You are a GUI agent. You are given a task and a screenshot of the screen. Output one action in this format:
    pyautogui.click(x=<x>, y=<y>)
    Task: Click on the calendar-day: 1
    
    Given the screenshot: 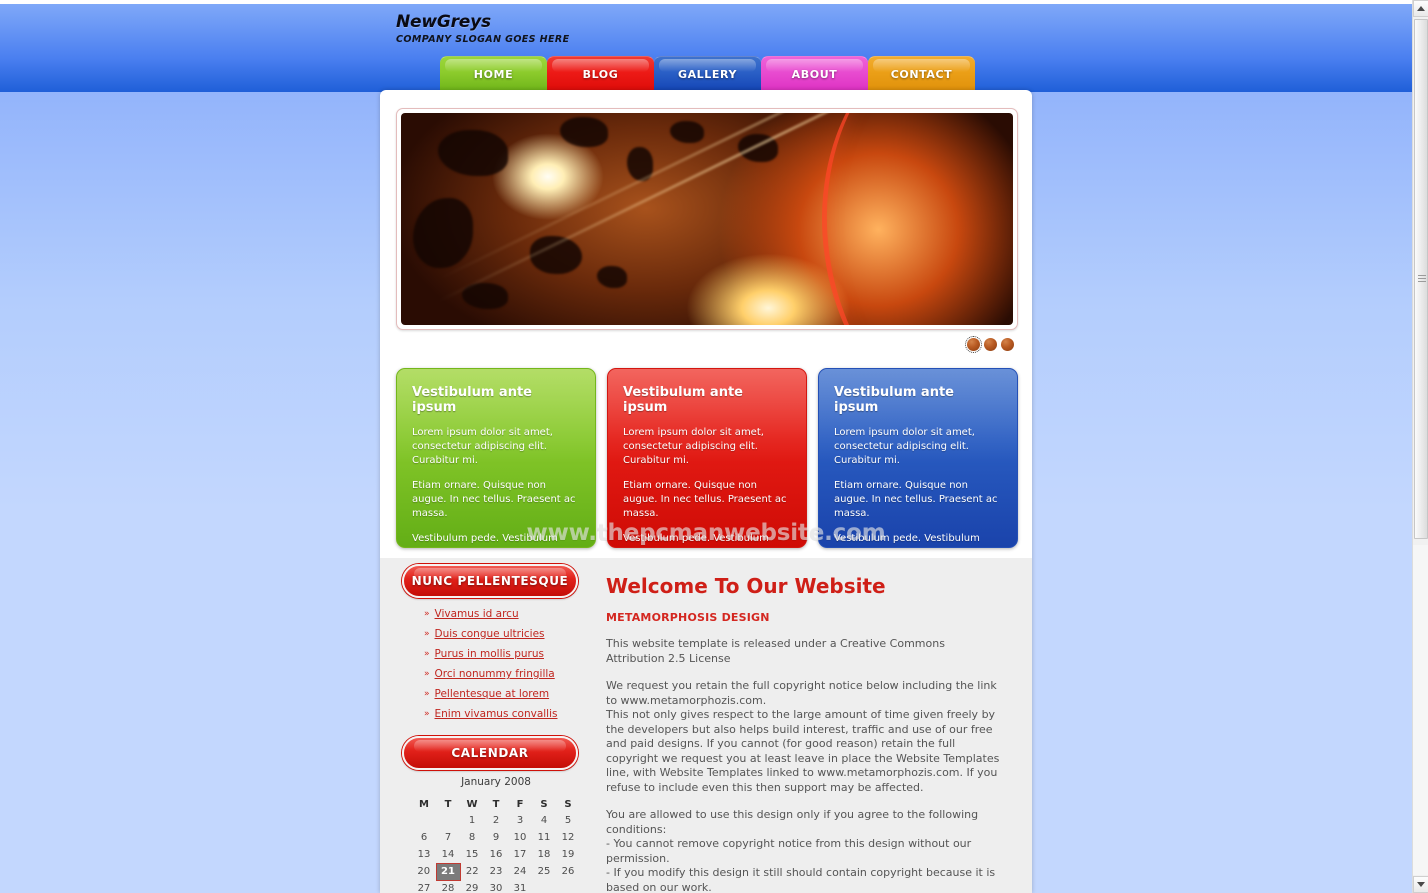 What is the action you would take?
    pyautogui.click(x=472, y=820)
    